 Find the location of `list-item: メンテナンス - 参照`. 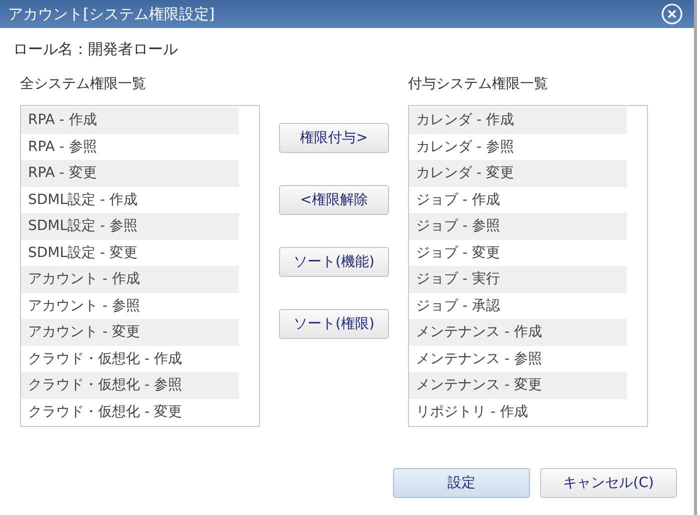

list-item: メンテナンス - 参照 is located at coordinates (518, 359).